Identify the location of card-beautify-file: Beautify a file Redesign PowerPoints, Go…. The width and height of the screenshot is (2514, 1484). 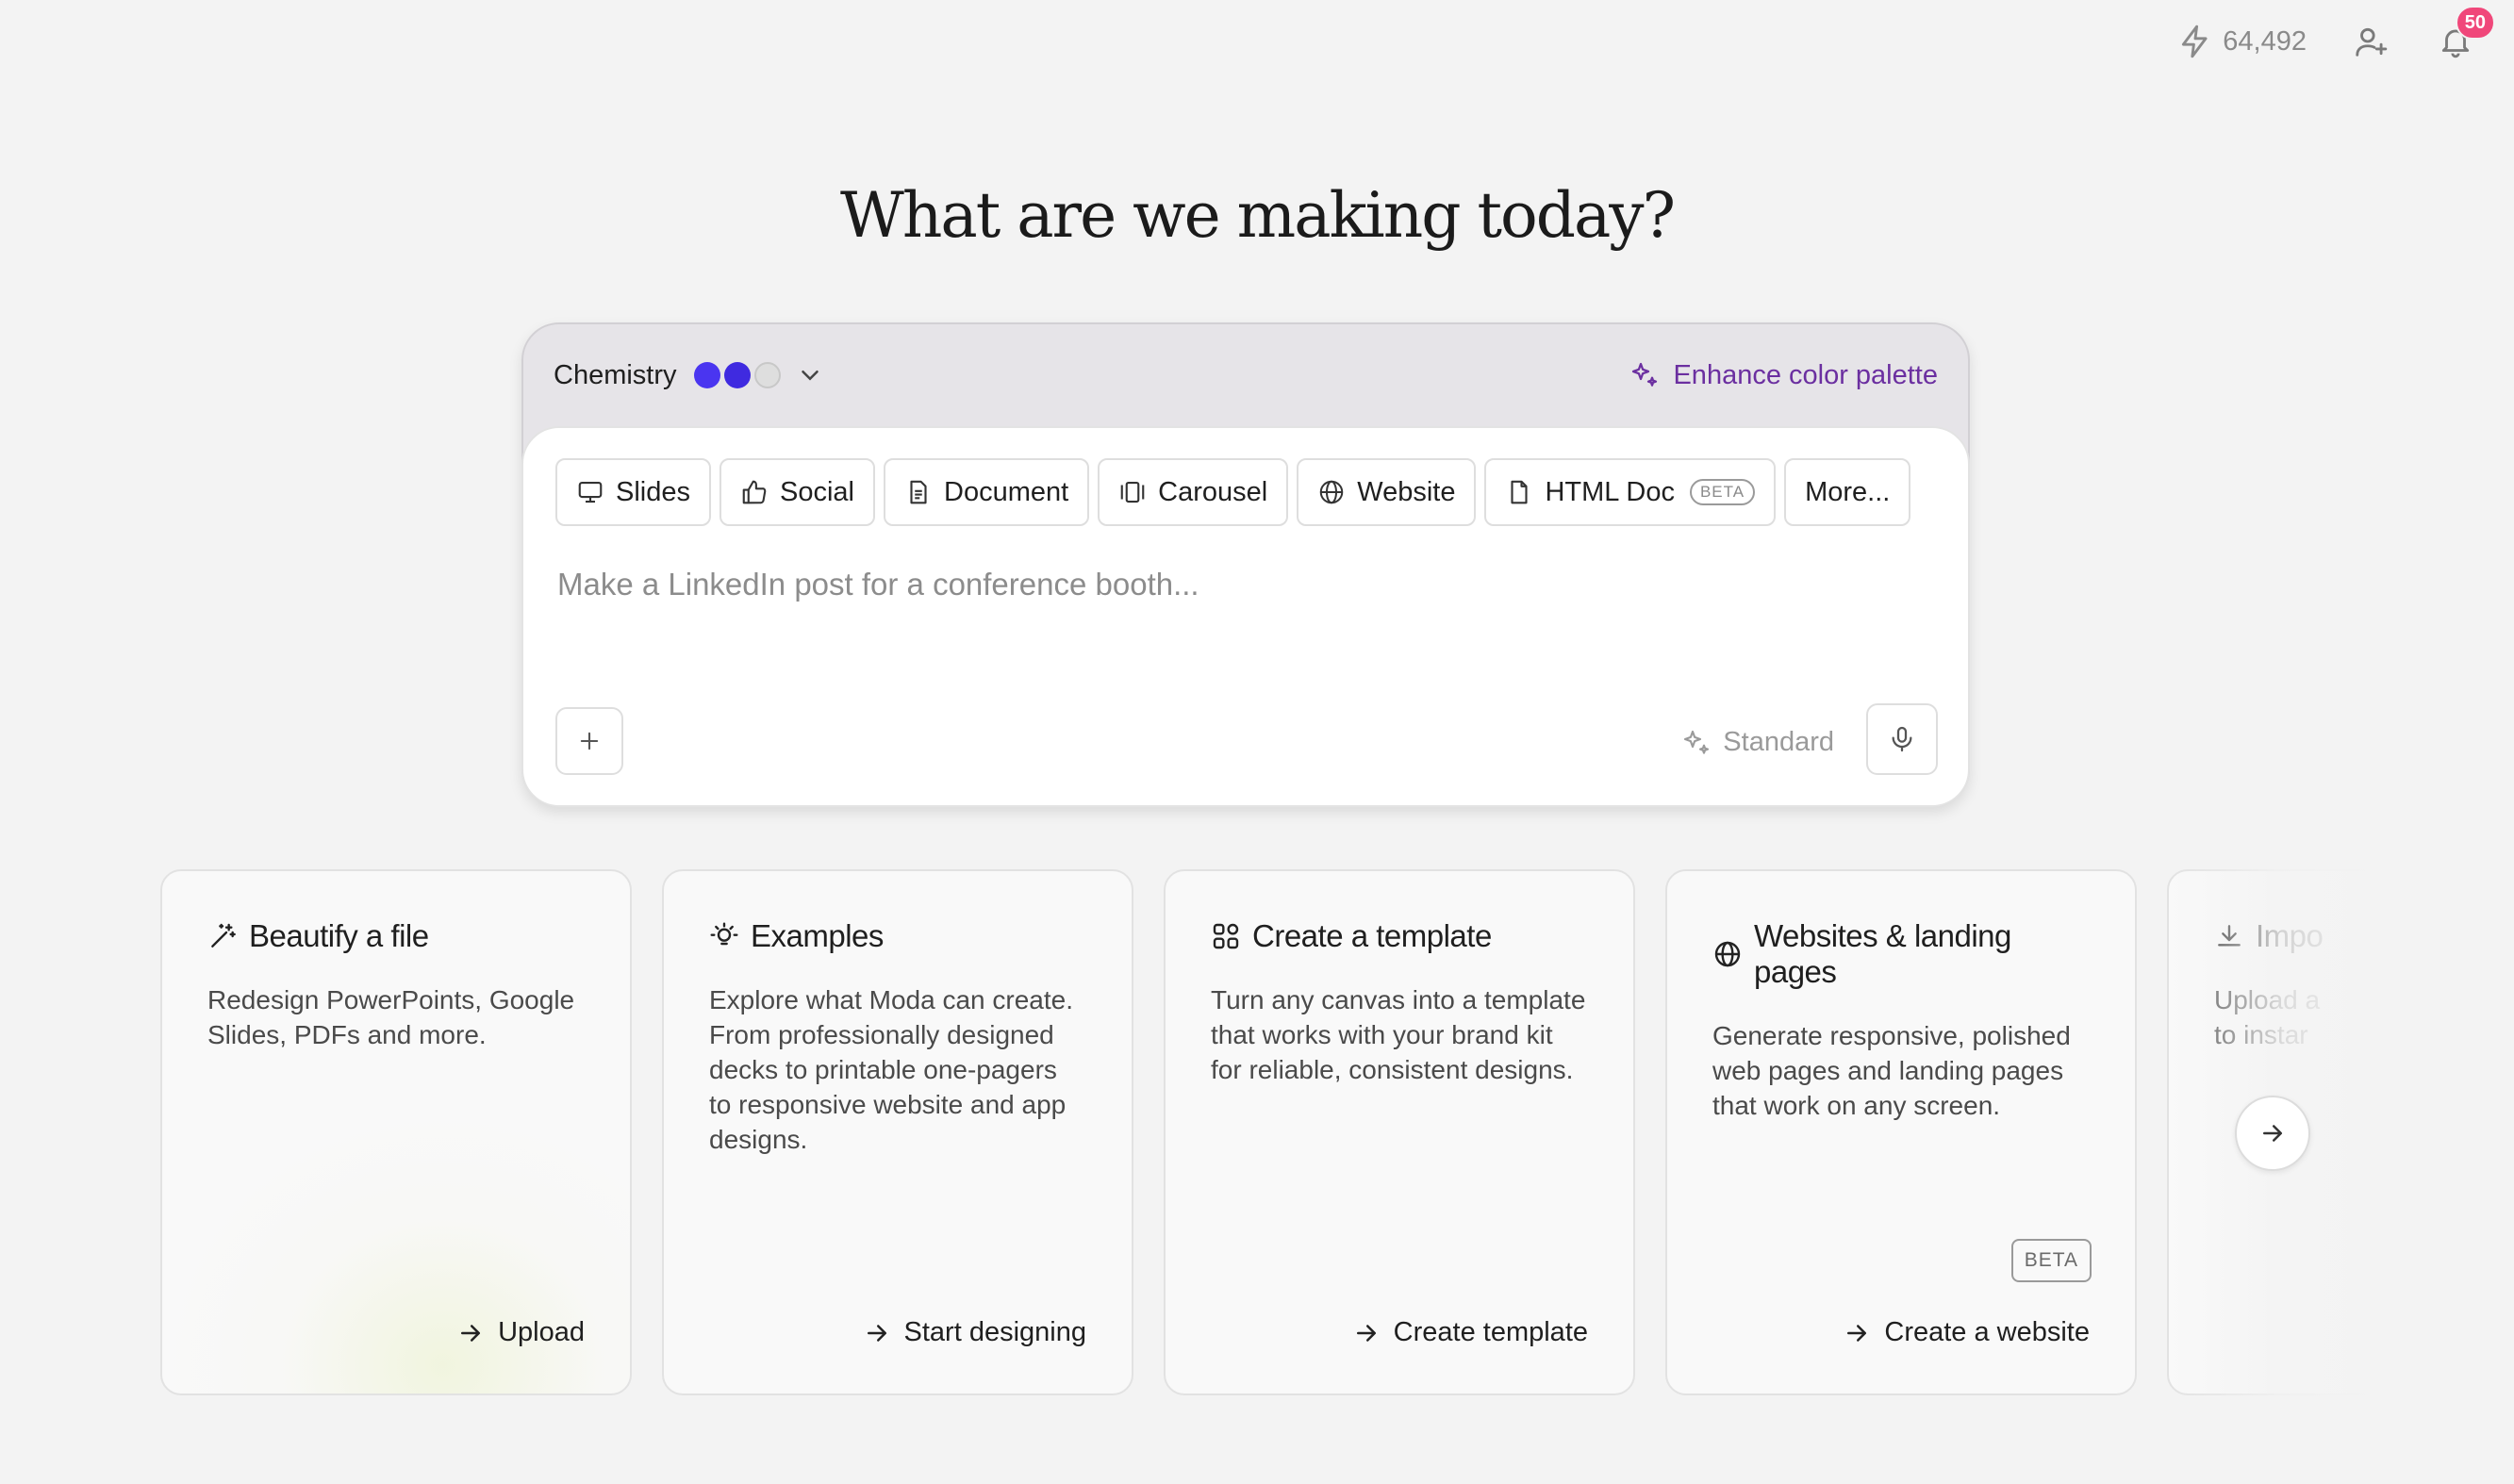
(396, 1132).